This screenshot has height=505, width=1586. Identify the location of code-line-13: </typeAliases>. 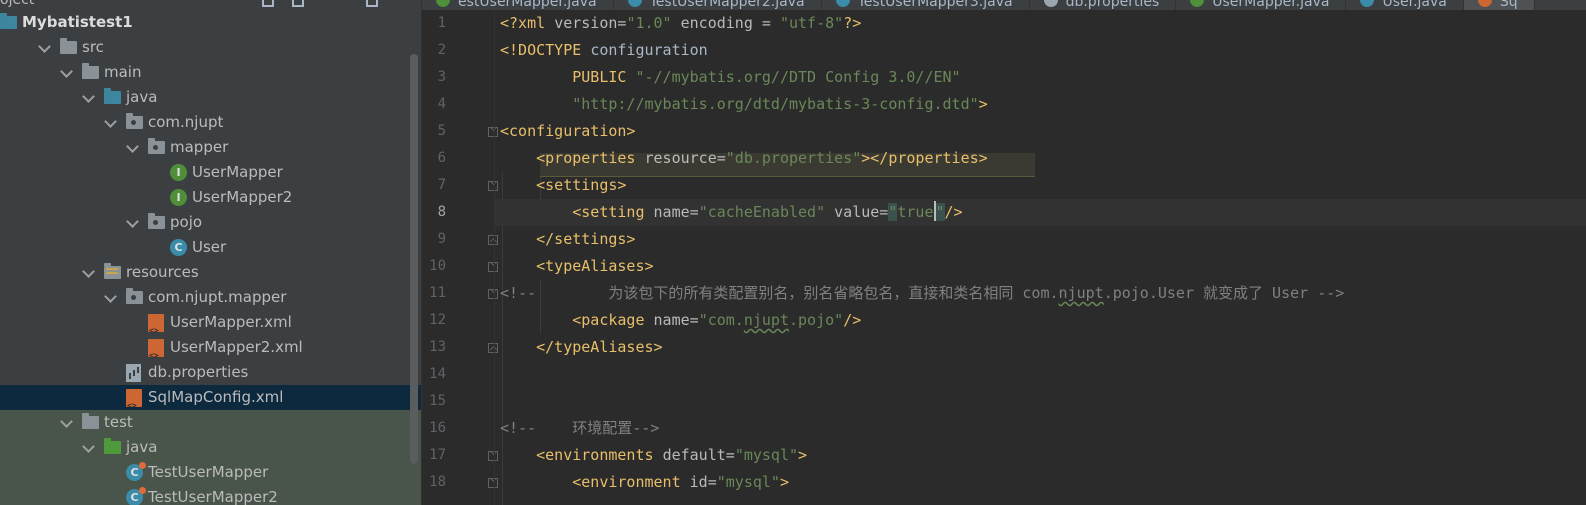
(581, 347).